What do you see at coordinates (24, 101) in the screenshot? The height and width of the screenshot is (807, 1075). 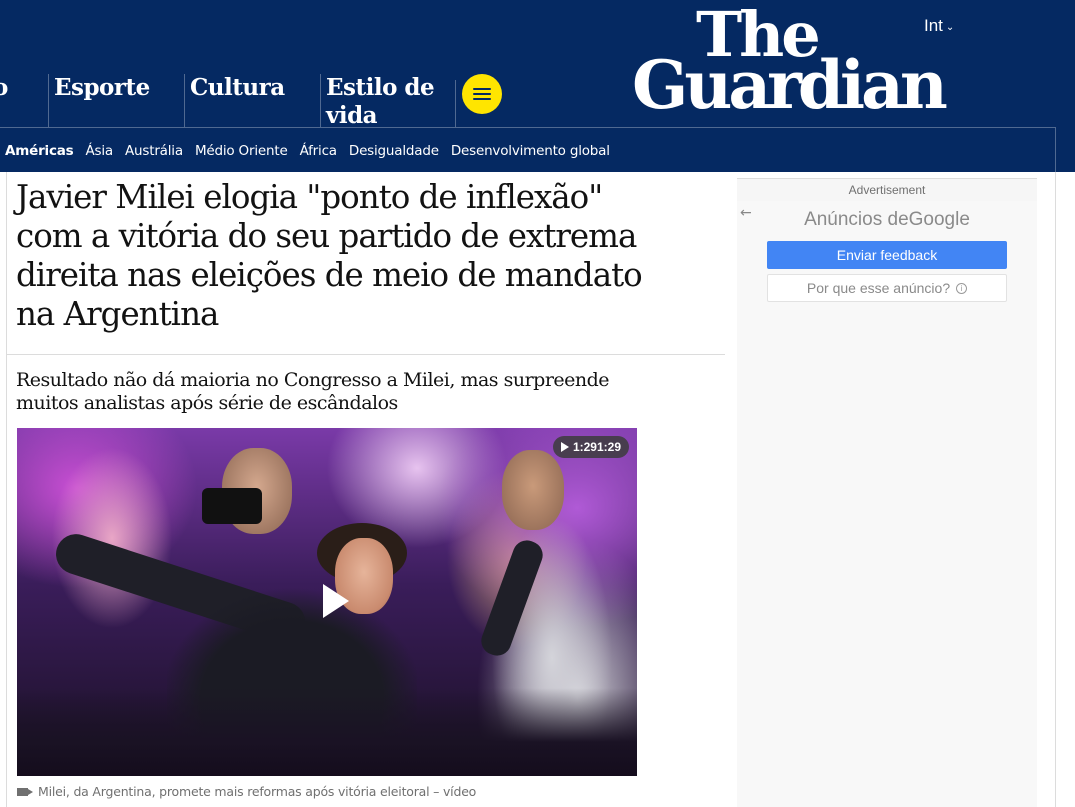 I see `pillar-link-partial: o` at bounding box center [24, 101].